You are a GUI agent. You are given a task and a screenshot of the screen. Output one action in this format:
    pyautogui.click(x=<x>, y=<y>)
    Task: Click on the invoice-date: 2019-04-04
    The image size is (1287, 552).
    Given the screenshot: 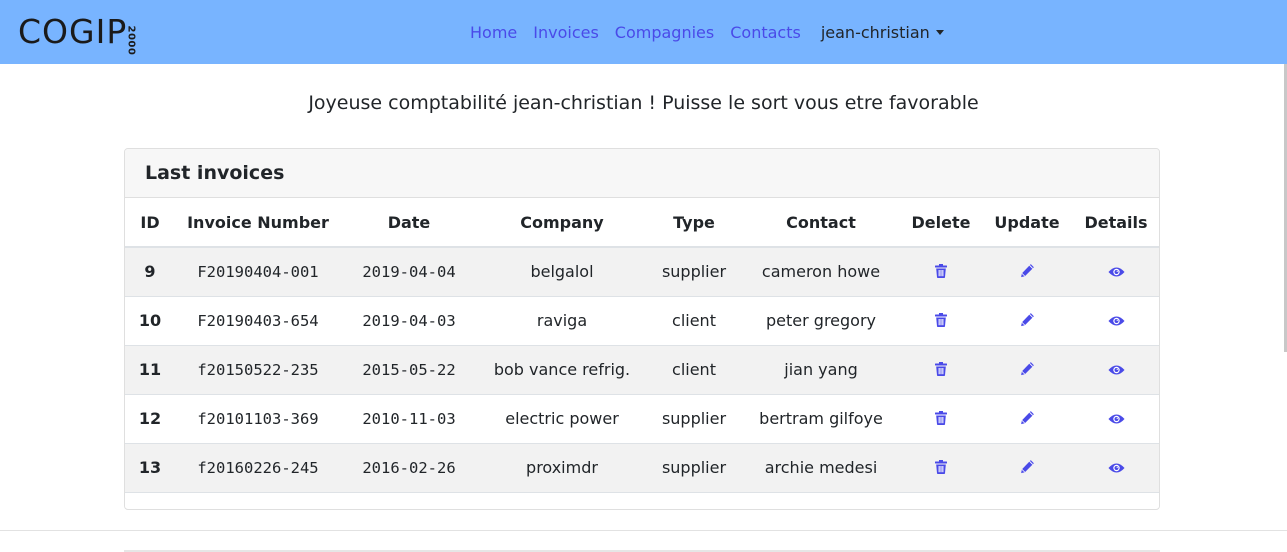 What is the action you would take?
    pyautogui.click(x=409, y=271)
    